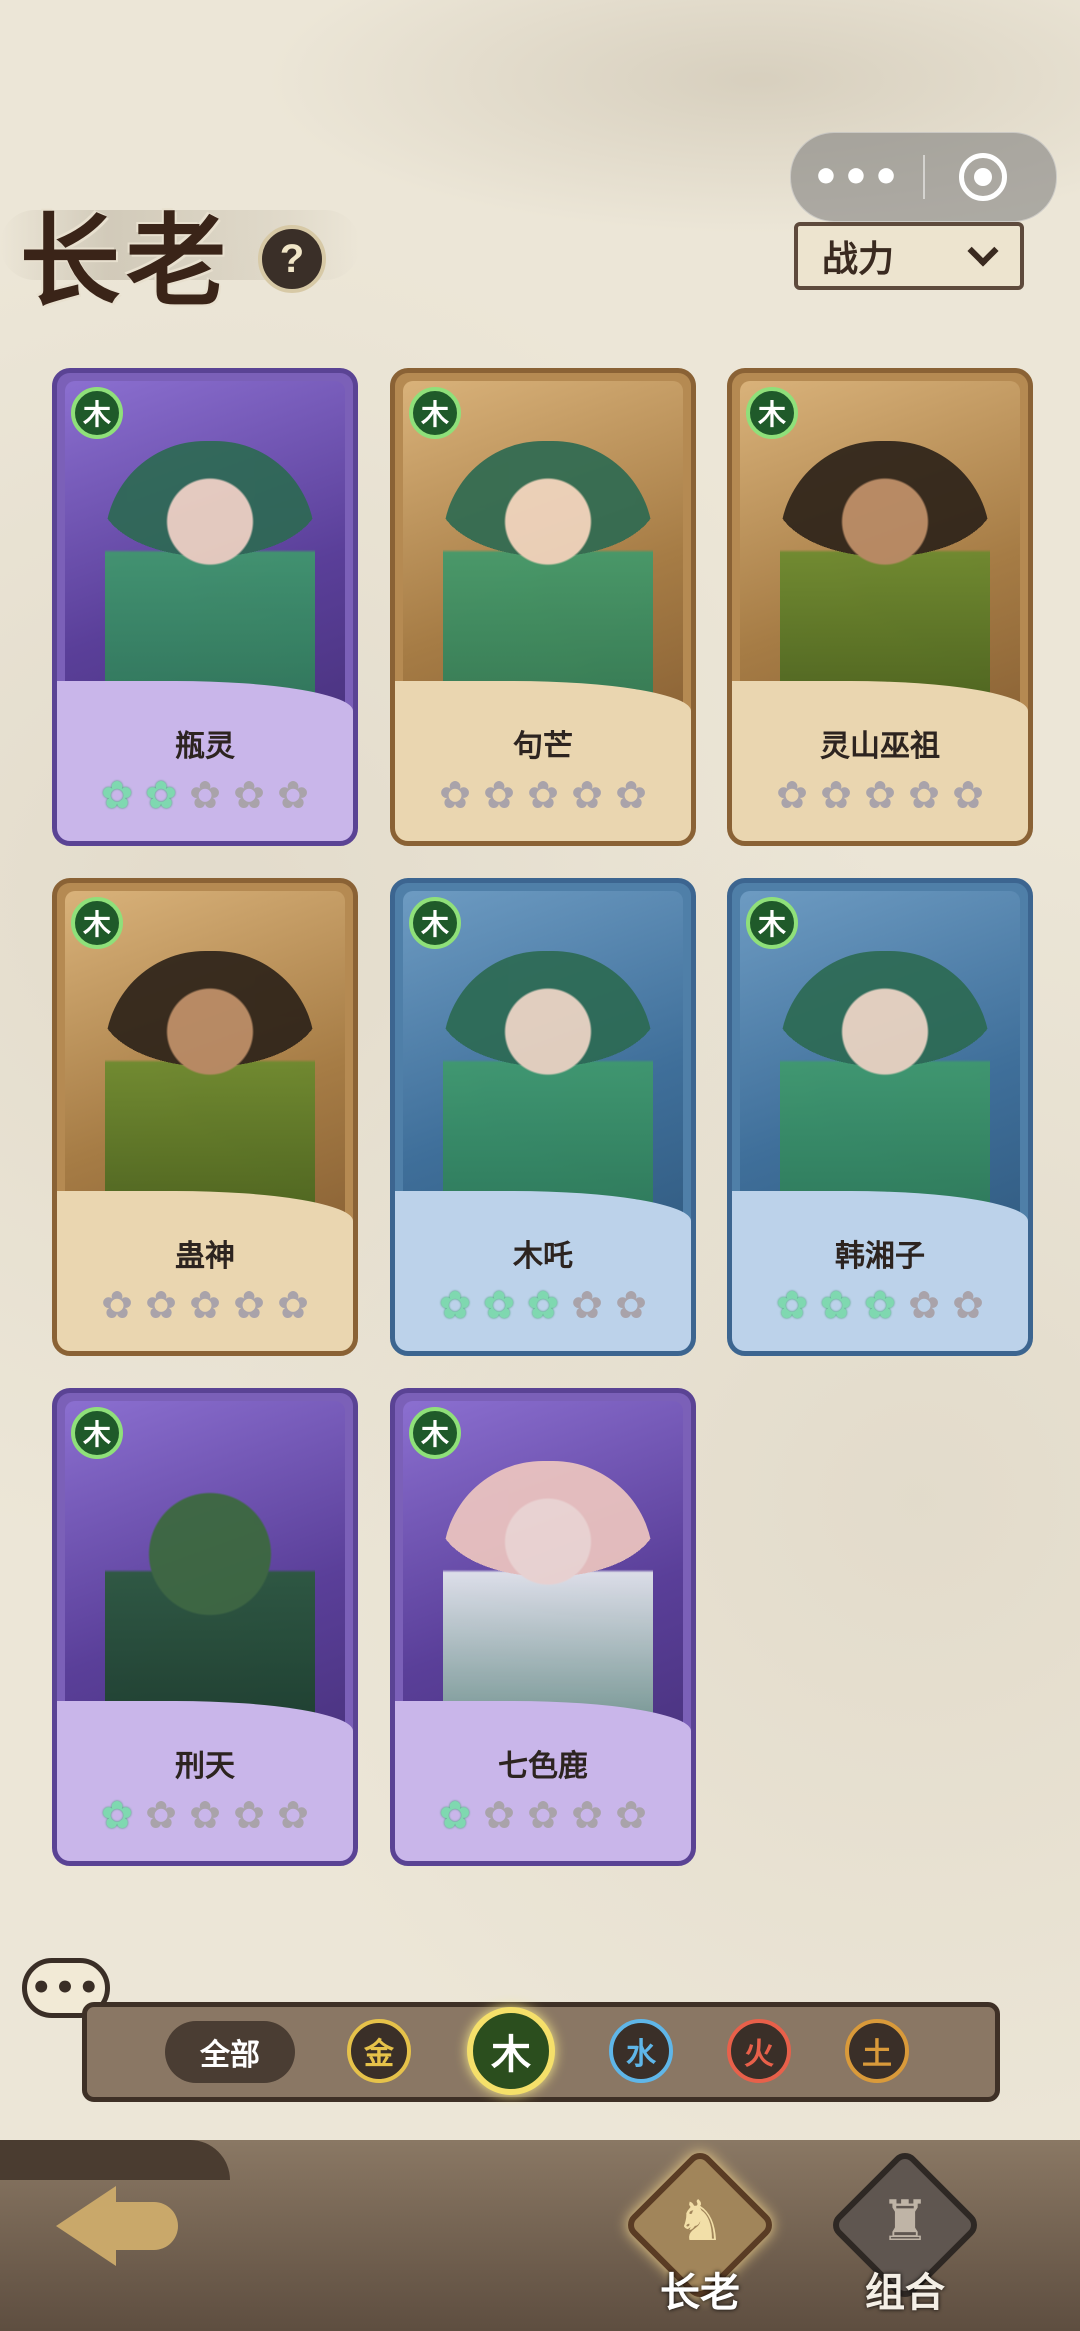  Describe the element at coordinates (205, 746) in the screenshot. I see `card-name: 瓶灵` at that location.